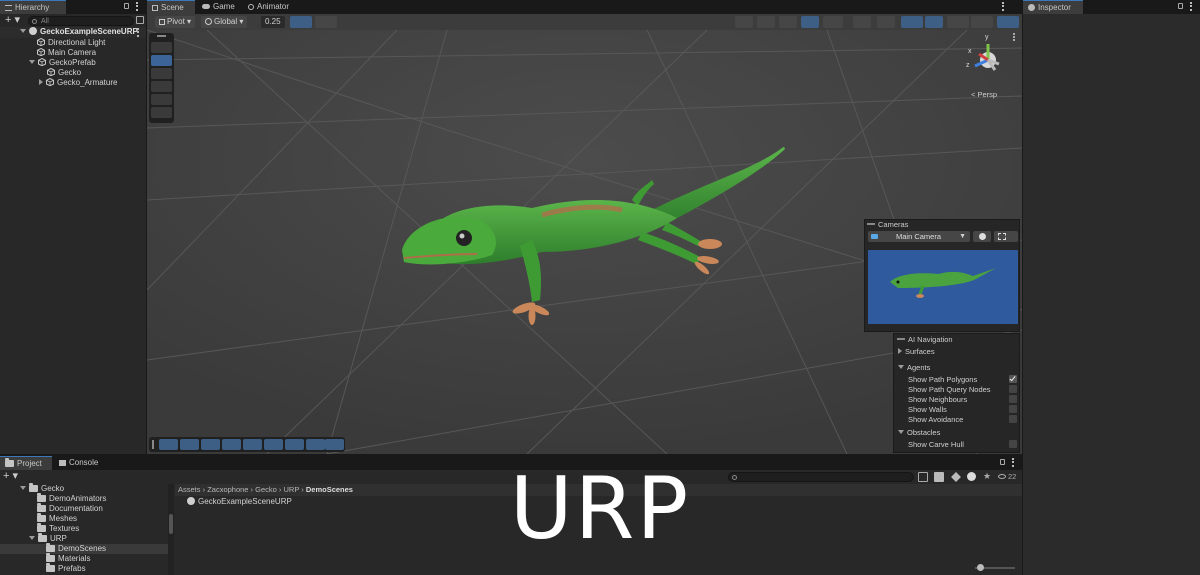  Describe the element at coordinates (12, 20) in the screenshot. I see `add-icon: + ▾` at that location.